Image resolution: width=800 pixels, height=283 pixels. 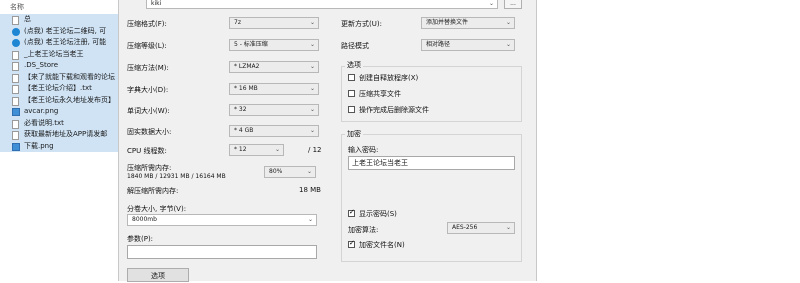 I want to click on method-value: * LZMA2, so click(x=247, y=66).